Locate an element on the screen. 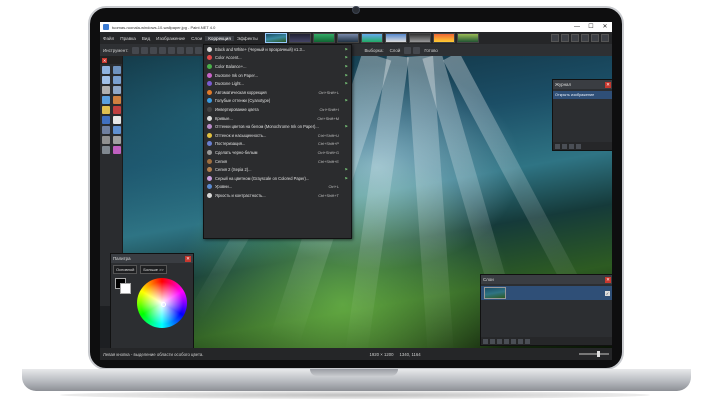 The height and width of the screenshot is (406, 709). magic-wand-icon is located at coordinates (106, 100).